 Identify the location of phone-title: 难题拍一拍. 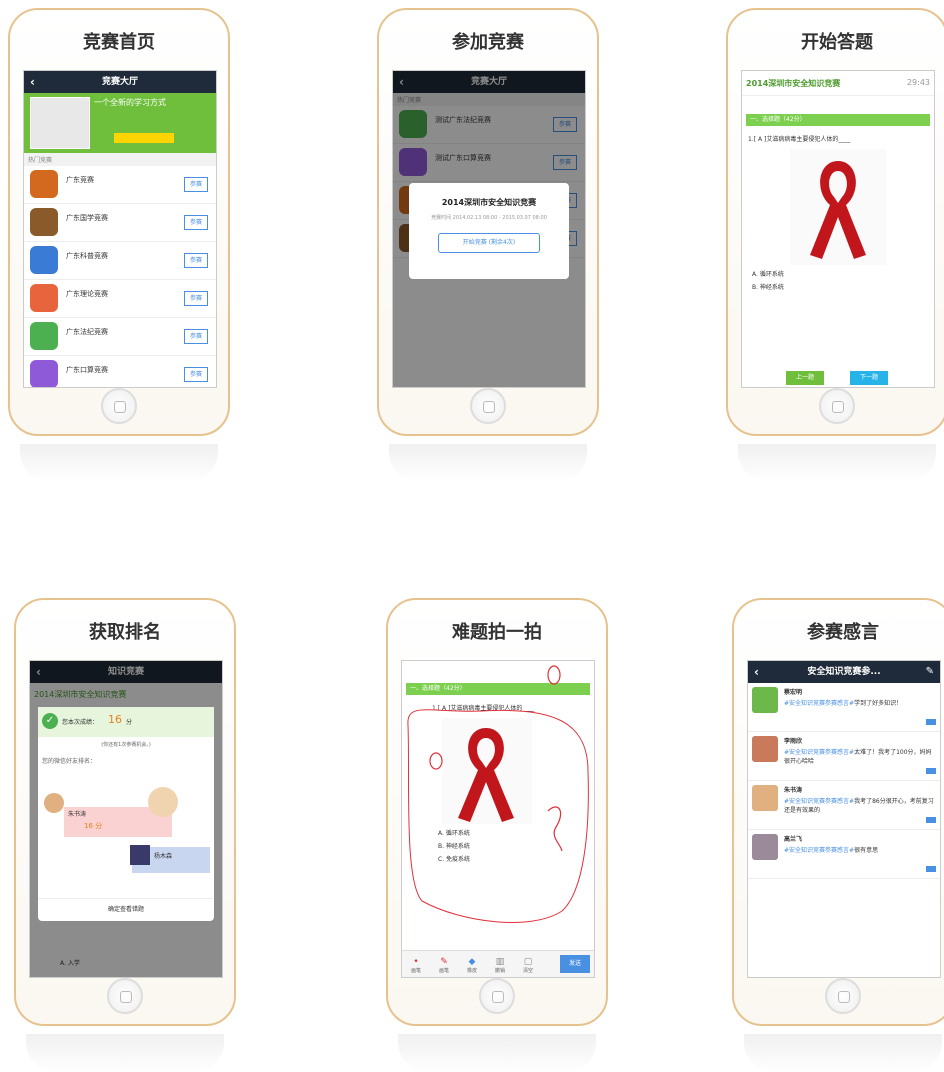
(497, 632).